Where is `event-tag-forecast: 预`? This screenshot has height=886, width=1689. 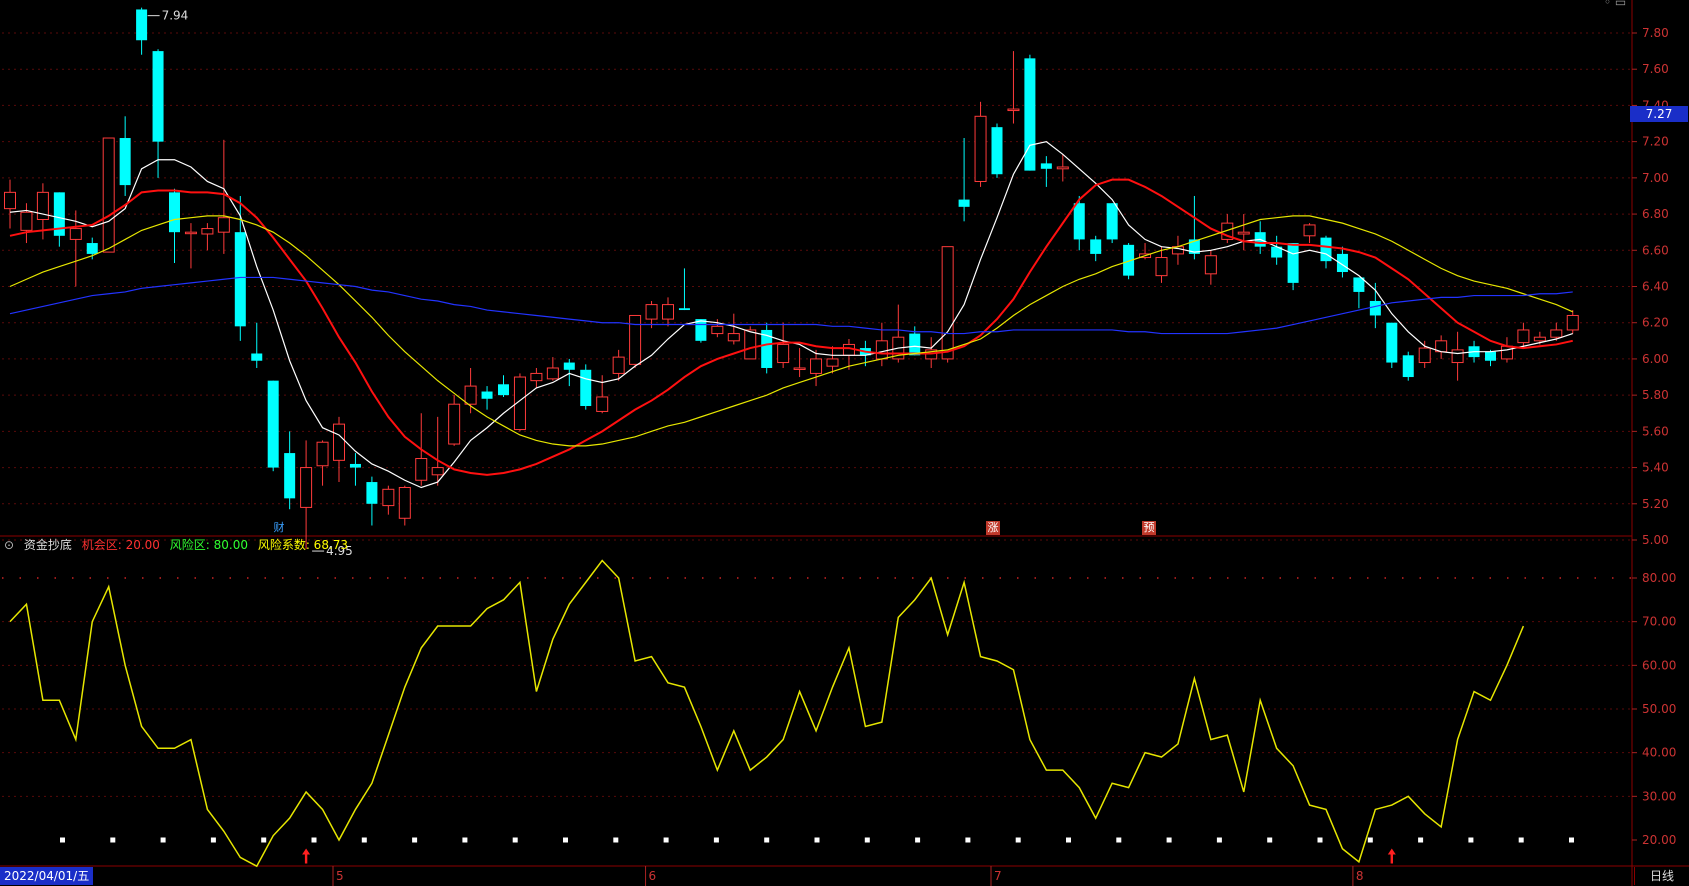 event-tag-forecast: 预 is located at coordinates (1149, 528).